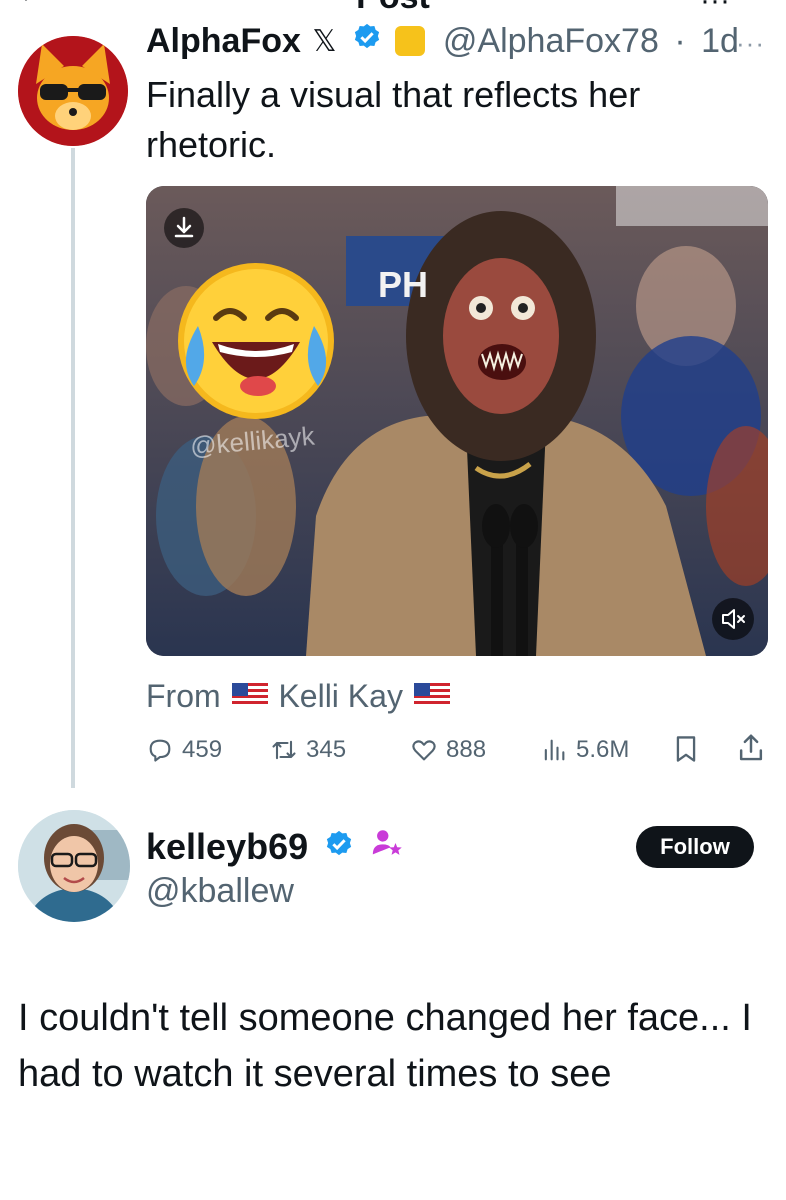 This screenshot has height=1200, width=786. I want to click on download-button, so click(184, 228).